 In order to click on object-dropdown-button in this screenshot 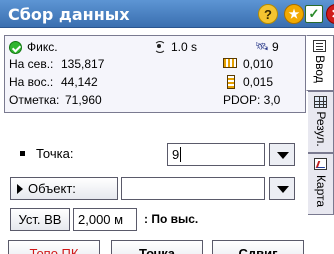, I will do `click(282, 188)`.